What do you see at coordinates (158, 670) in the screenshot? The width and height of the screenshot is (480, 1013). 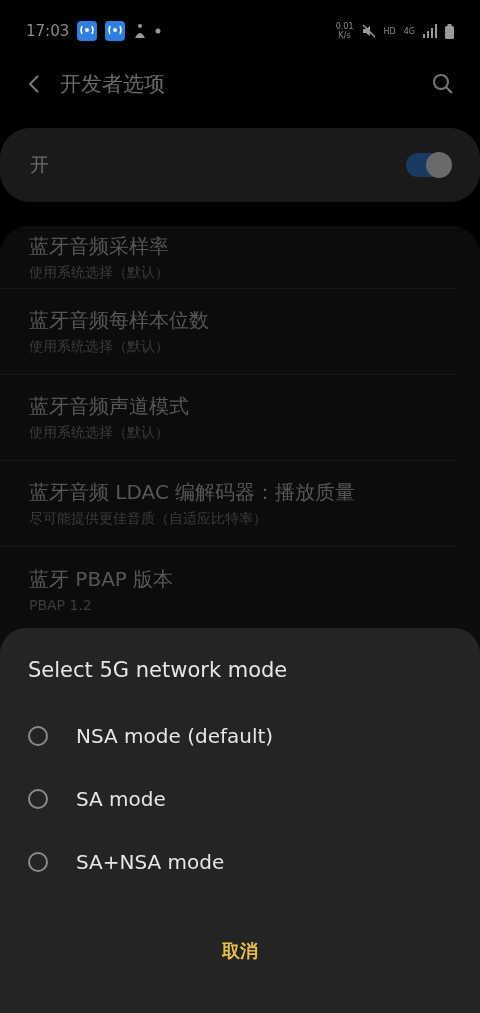 I see `dialog-title: Select 5G network mode` at bounding box center [158, 670].